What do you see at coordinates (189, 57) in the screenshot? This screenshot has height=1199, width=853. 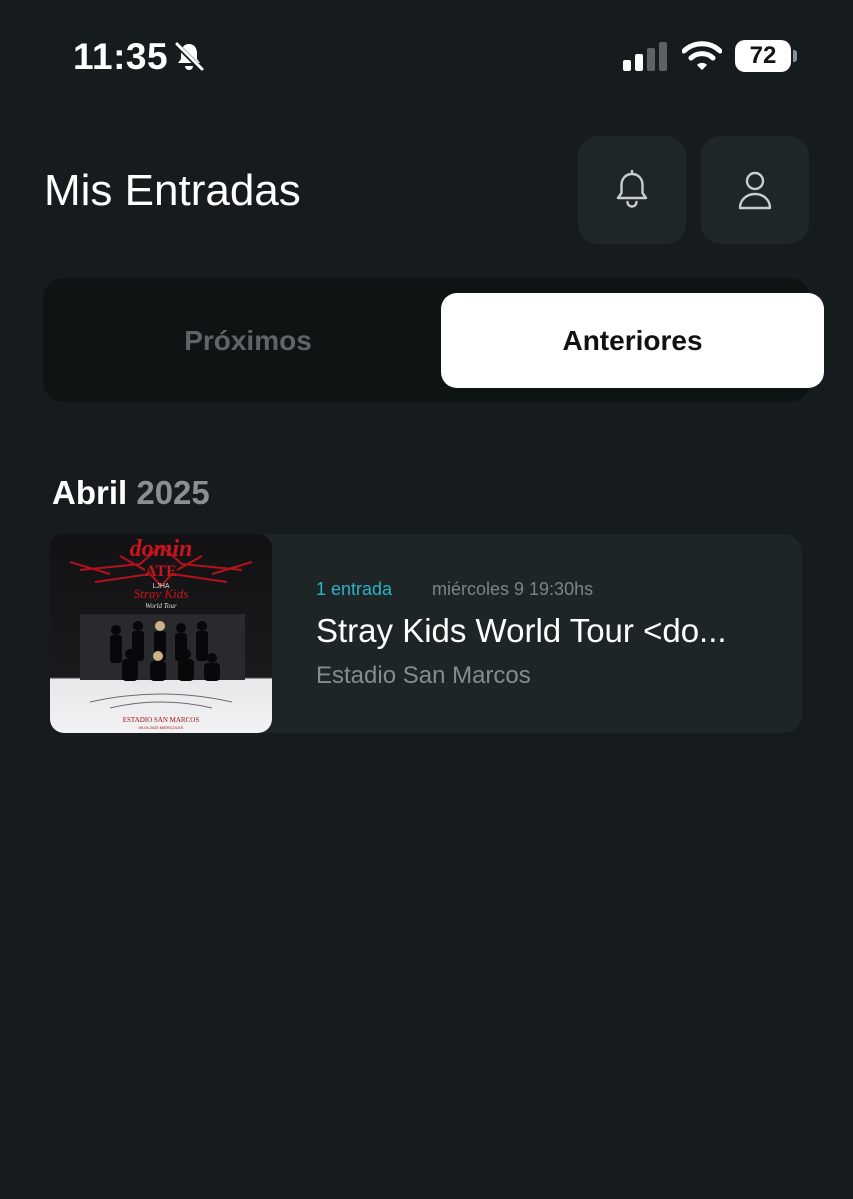 I see `bell-slash-icon` at bounding box center [189, 57].